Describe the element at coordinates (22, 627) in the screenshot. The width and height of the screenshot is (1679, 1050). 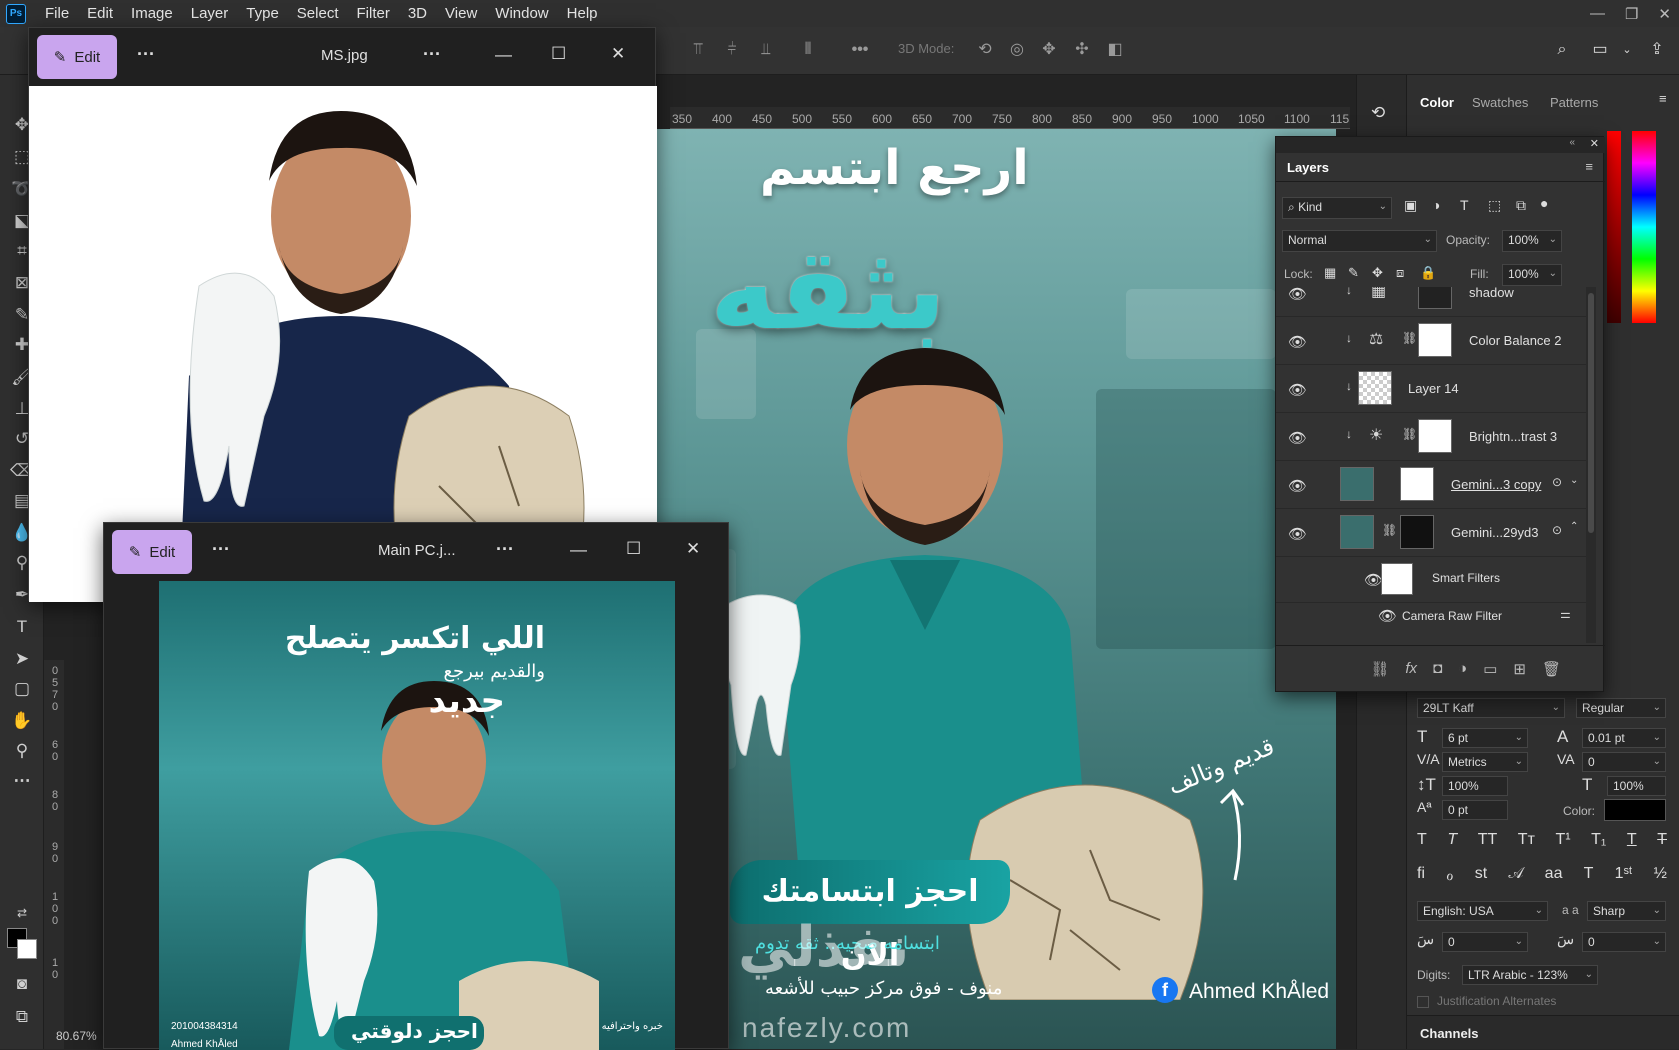
I see `type-tool-icon: T` at that location.